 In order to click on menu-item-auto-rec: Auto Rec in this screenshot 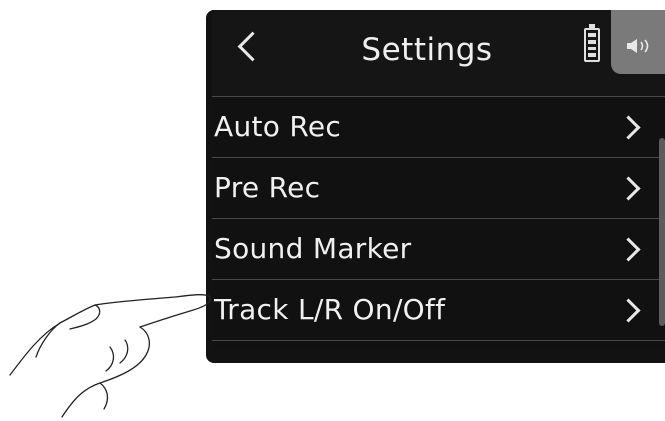, I will do `click(438, 127)`.